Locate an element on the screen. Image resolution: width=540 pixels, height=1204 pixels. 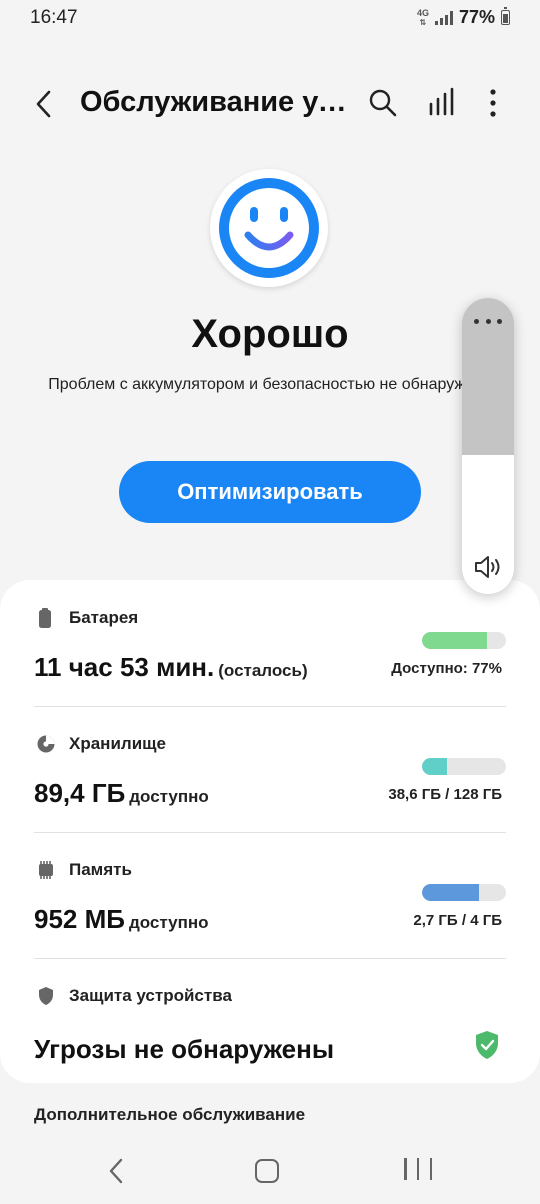
battery-bar is located at coordinates (464, 640).